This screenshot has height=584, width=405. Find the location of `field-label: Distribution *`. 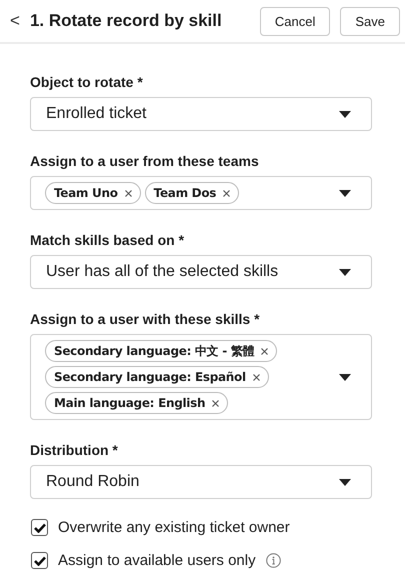

field-label: Distribution * is located at coordinates (74, 450).